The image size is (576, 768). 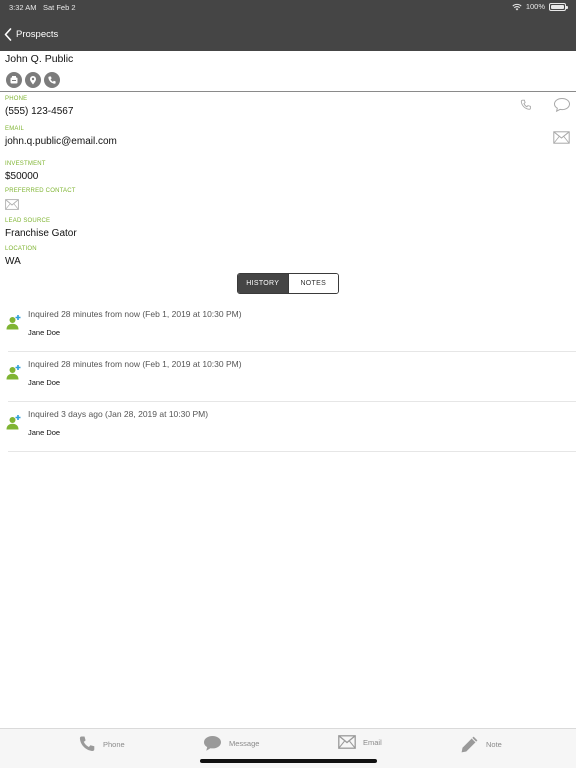 What do you see at coordinates (14, 80) in the screenshot?
I see `inbox-icon` at bounding box center [14, 80].